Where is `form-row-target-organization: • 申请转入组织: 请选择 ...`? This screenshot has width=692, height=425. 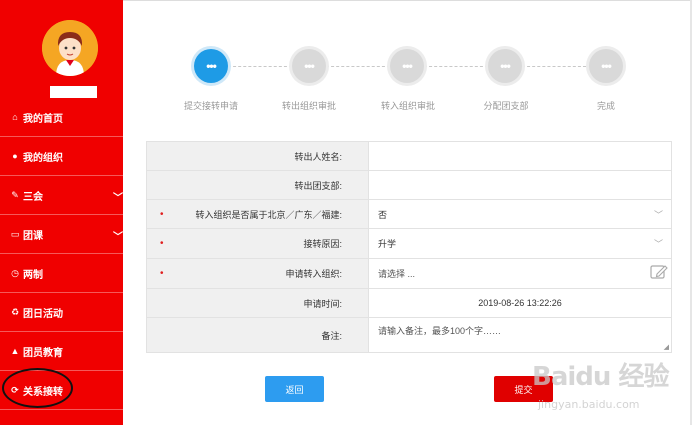 form-row-target-organization: • 申请转入组织: 请选择 ... is located at coordinates (409, 274).